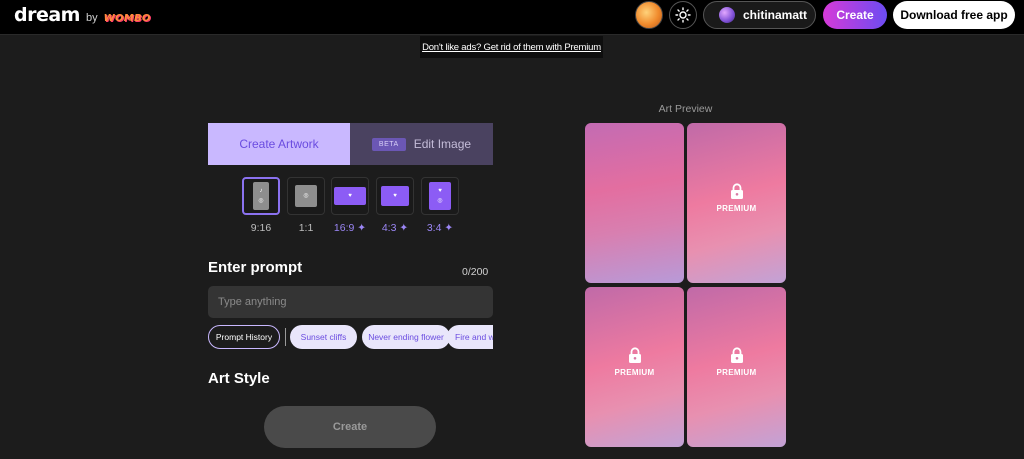 Image resolution: width=1024 pixels, height=459 pixels. I want to click on user-name: chitinamatt, so click(775, 15).